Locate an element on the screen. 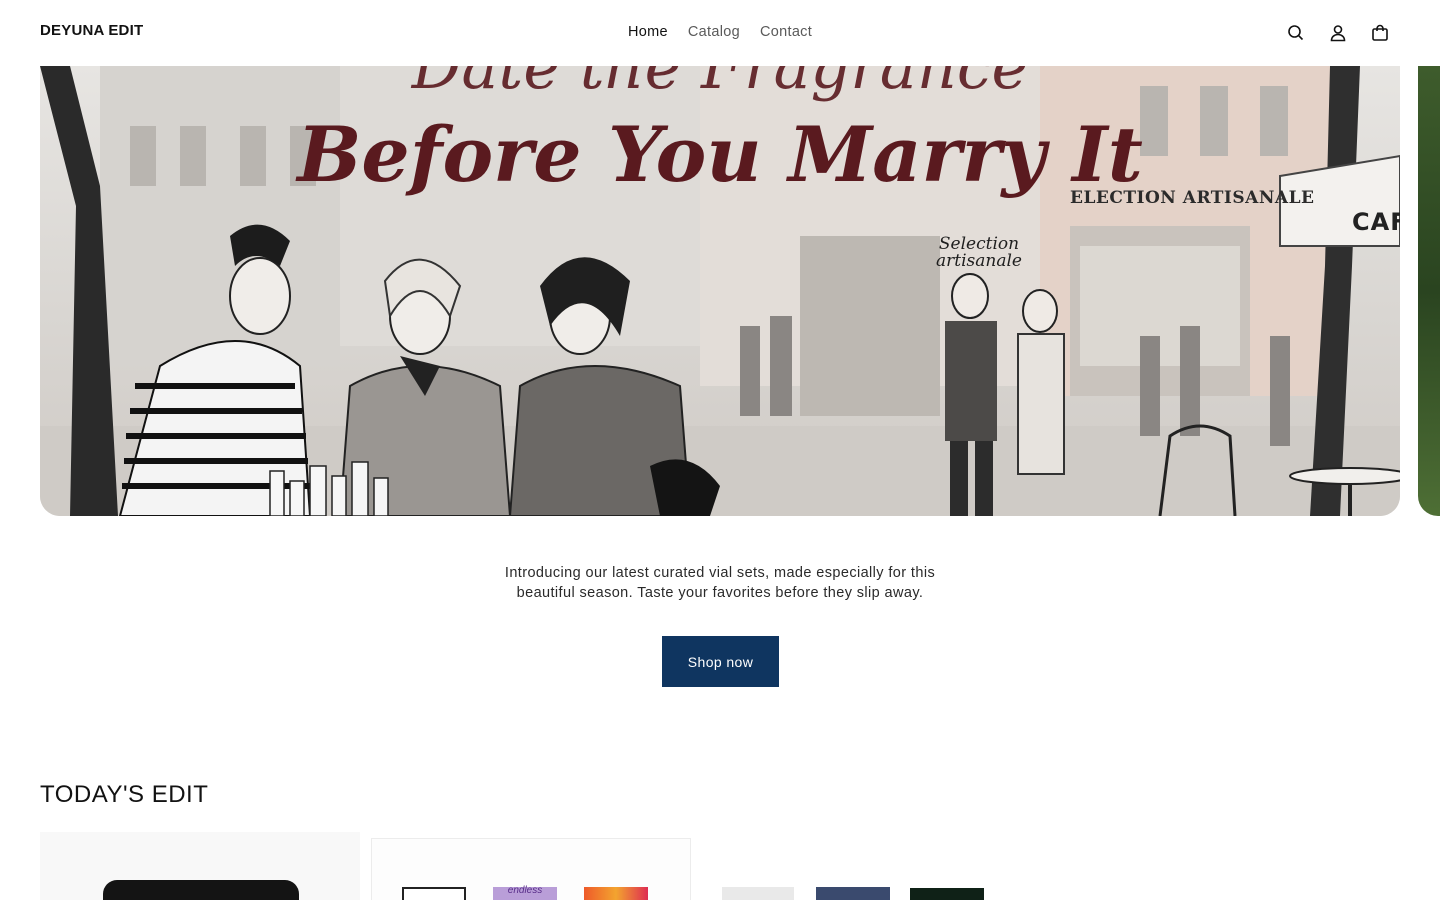 The width and height of the screenshot is (1440, 900). account-button is located at coordinates (1338, 33).